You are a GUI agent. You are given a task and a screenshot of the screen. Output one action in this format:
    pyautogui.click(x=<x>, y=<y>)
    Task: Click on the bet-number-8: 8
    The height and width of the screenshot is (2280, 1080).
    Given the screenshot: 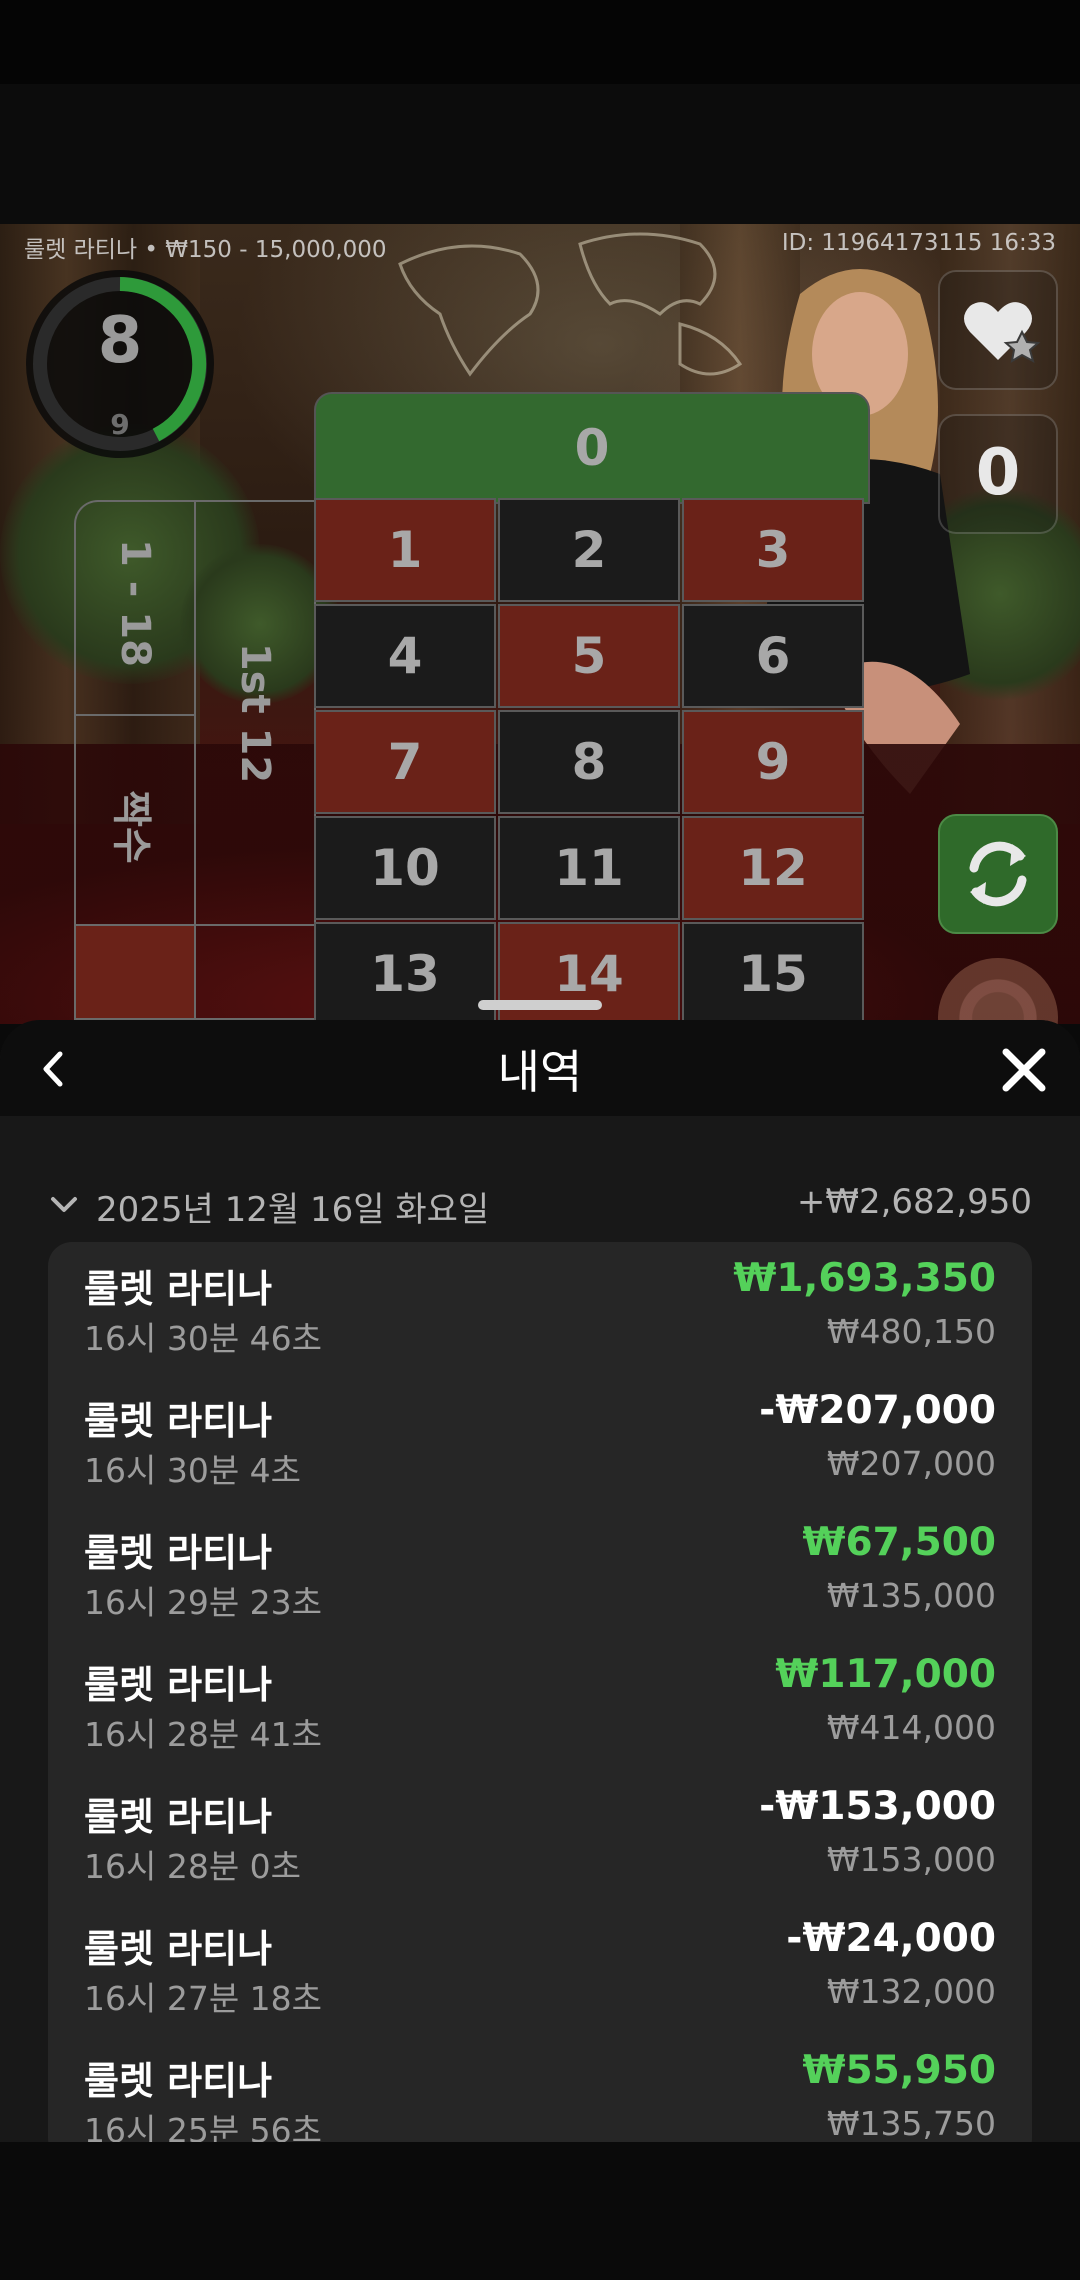 What is the action you would take?
    pyautogui.click(x=589, y=762)
    